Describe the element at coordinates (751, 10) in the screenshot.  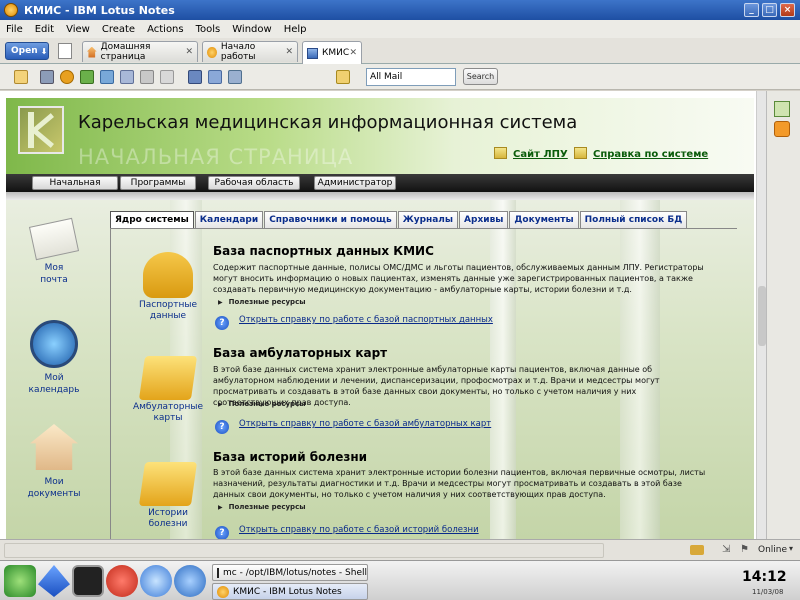
I see `minimize-button: _` at that location.